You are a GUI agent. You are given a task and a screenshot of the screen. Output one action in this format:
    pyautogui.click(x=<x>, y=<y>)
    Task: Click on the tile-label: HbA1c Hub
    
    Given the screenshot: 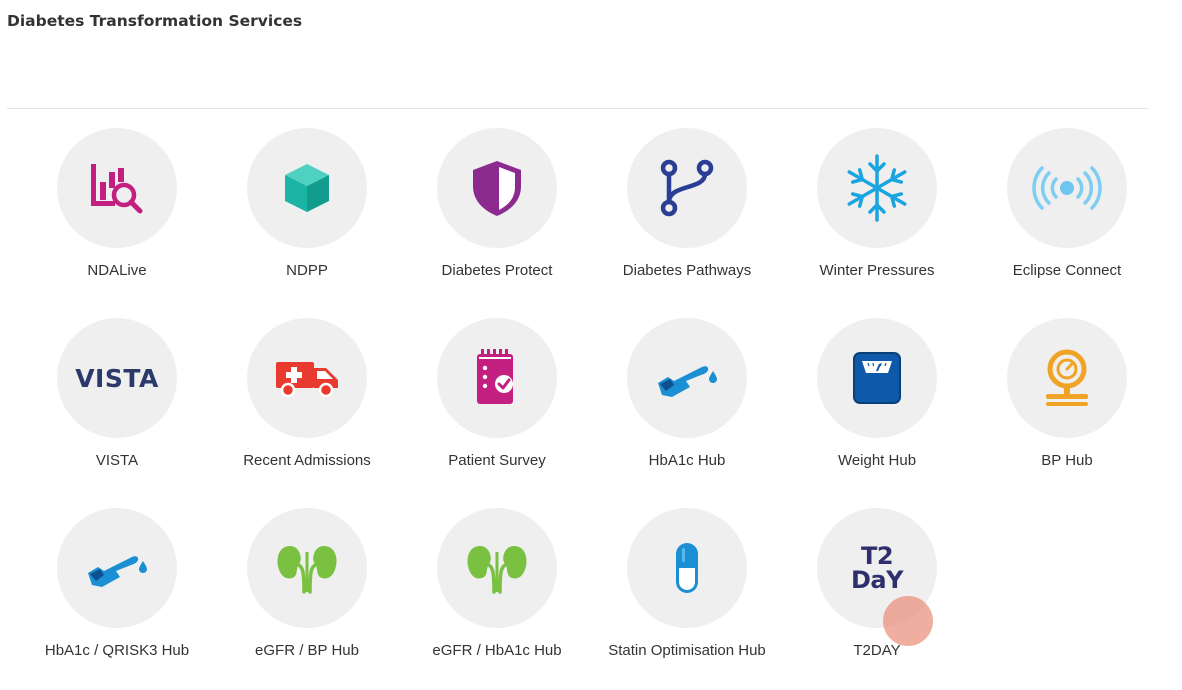 What is the action you would take?
    pyautogui.click(x=687, y=460)
    